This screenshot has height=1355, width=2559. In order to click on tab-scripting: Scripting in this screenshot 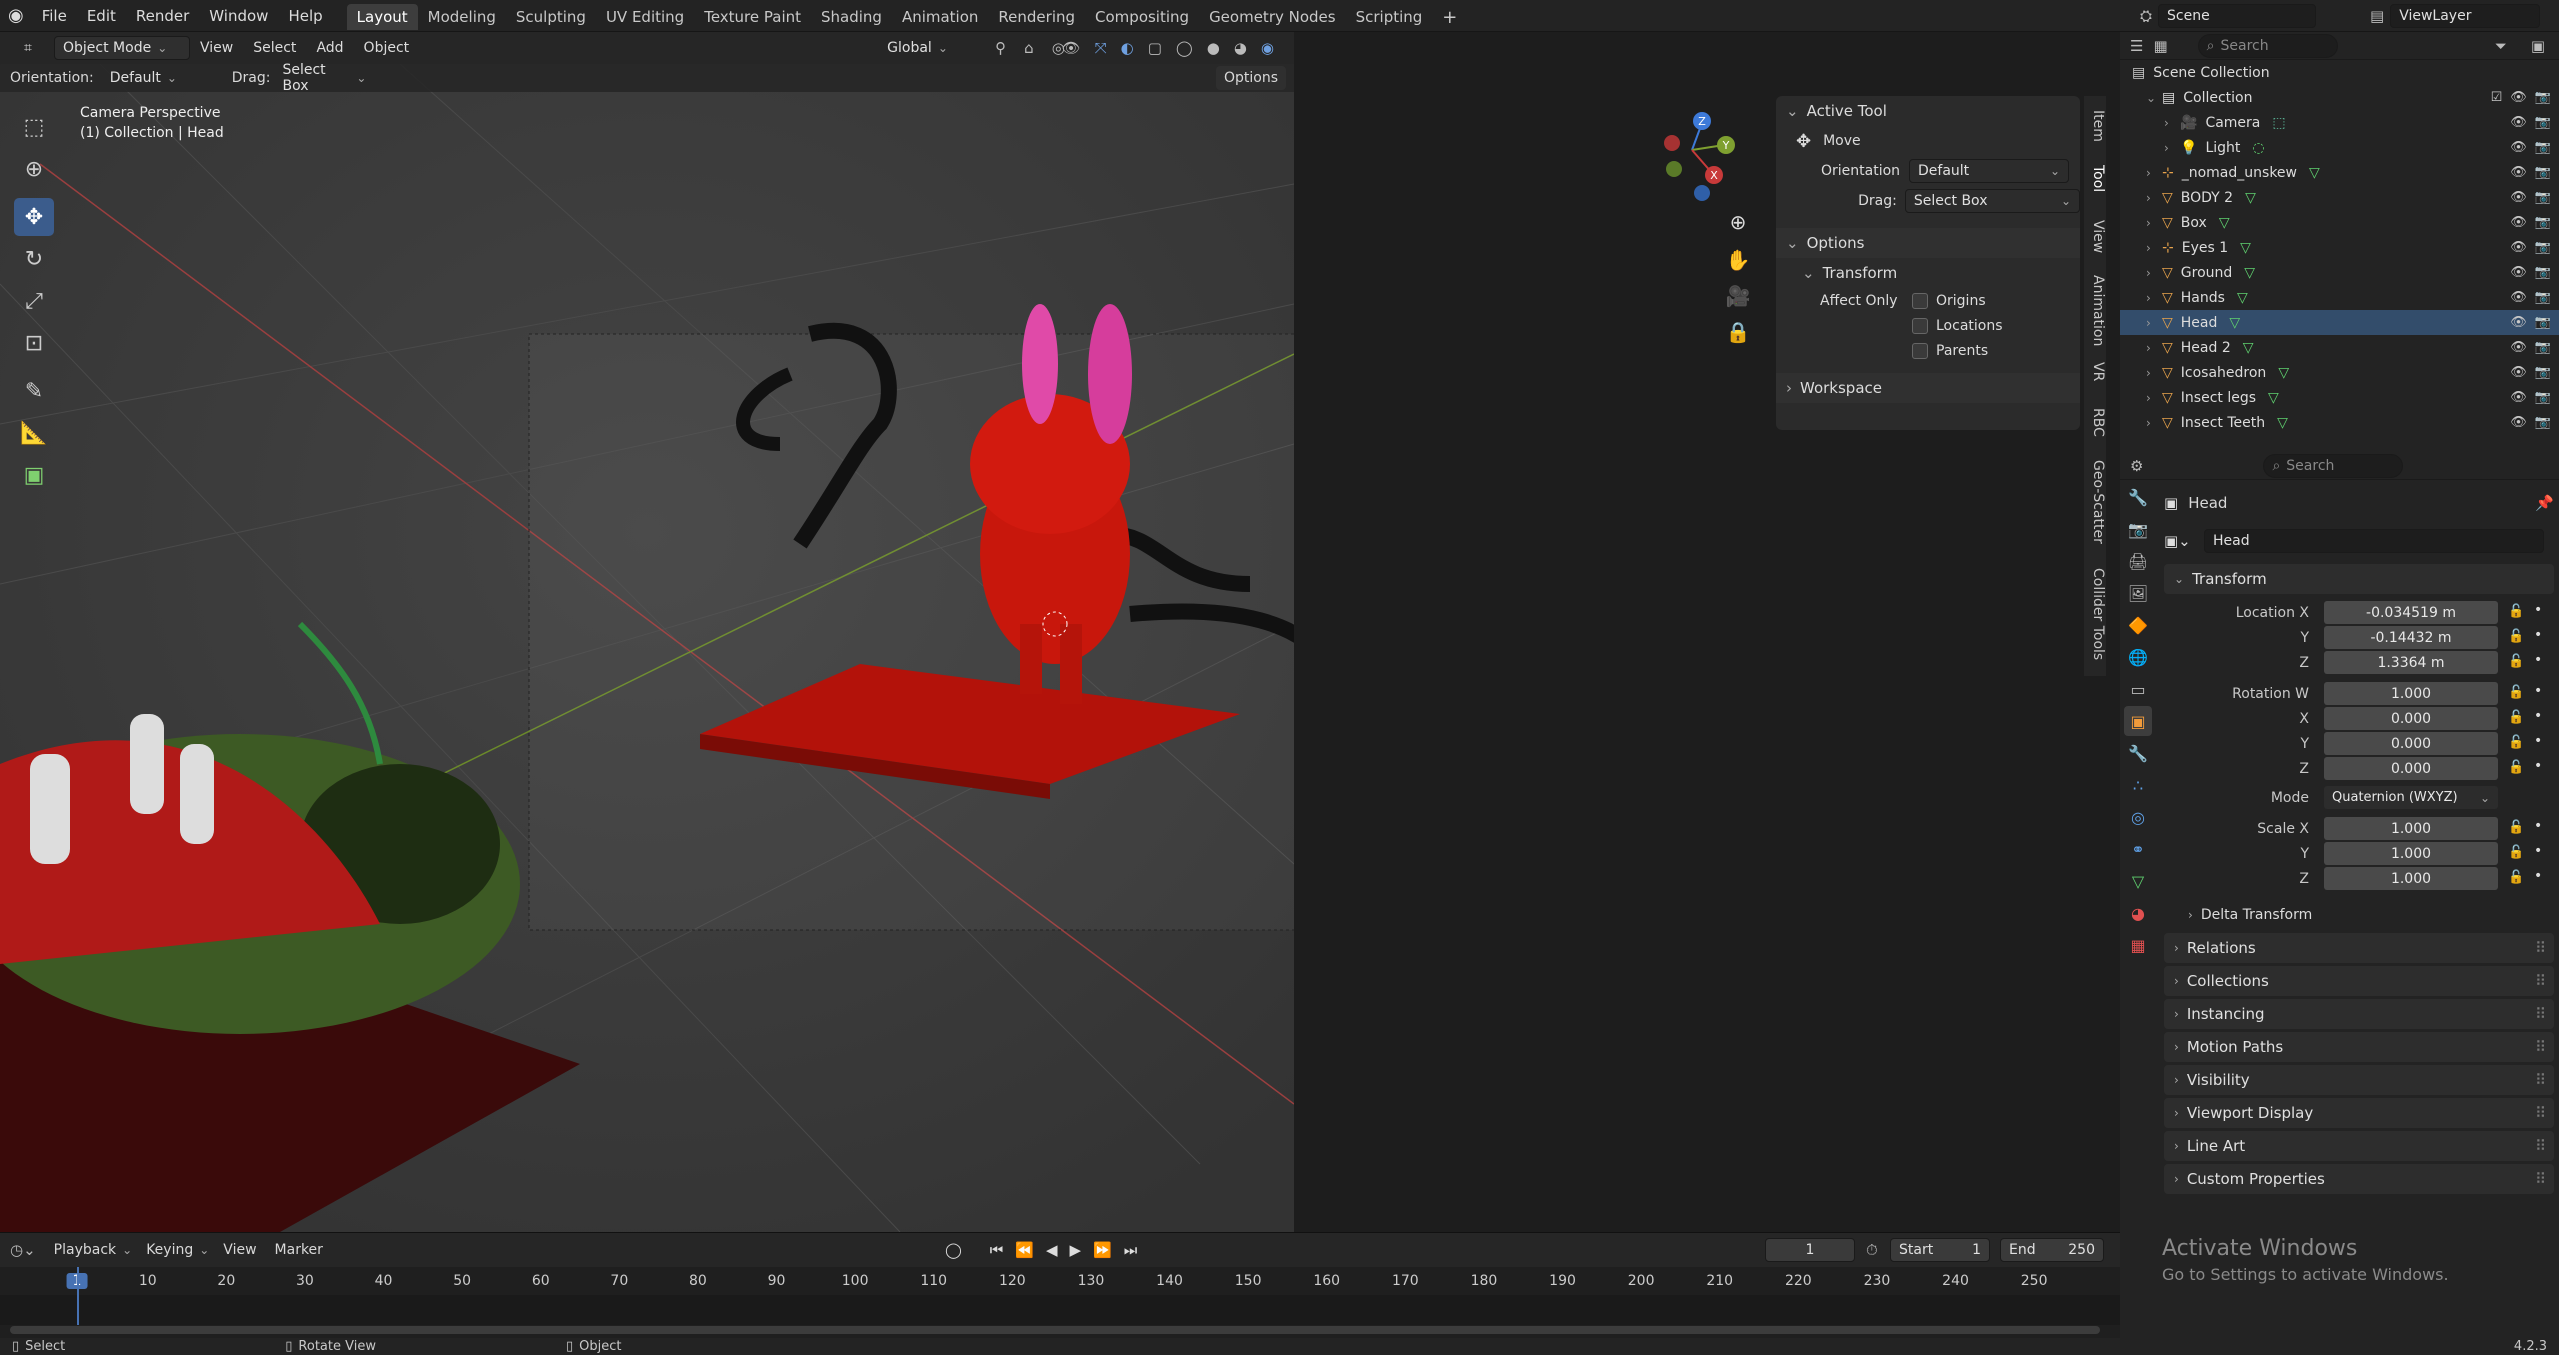, I will do `click(1389, 17)`.